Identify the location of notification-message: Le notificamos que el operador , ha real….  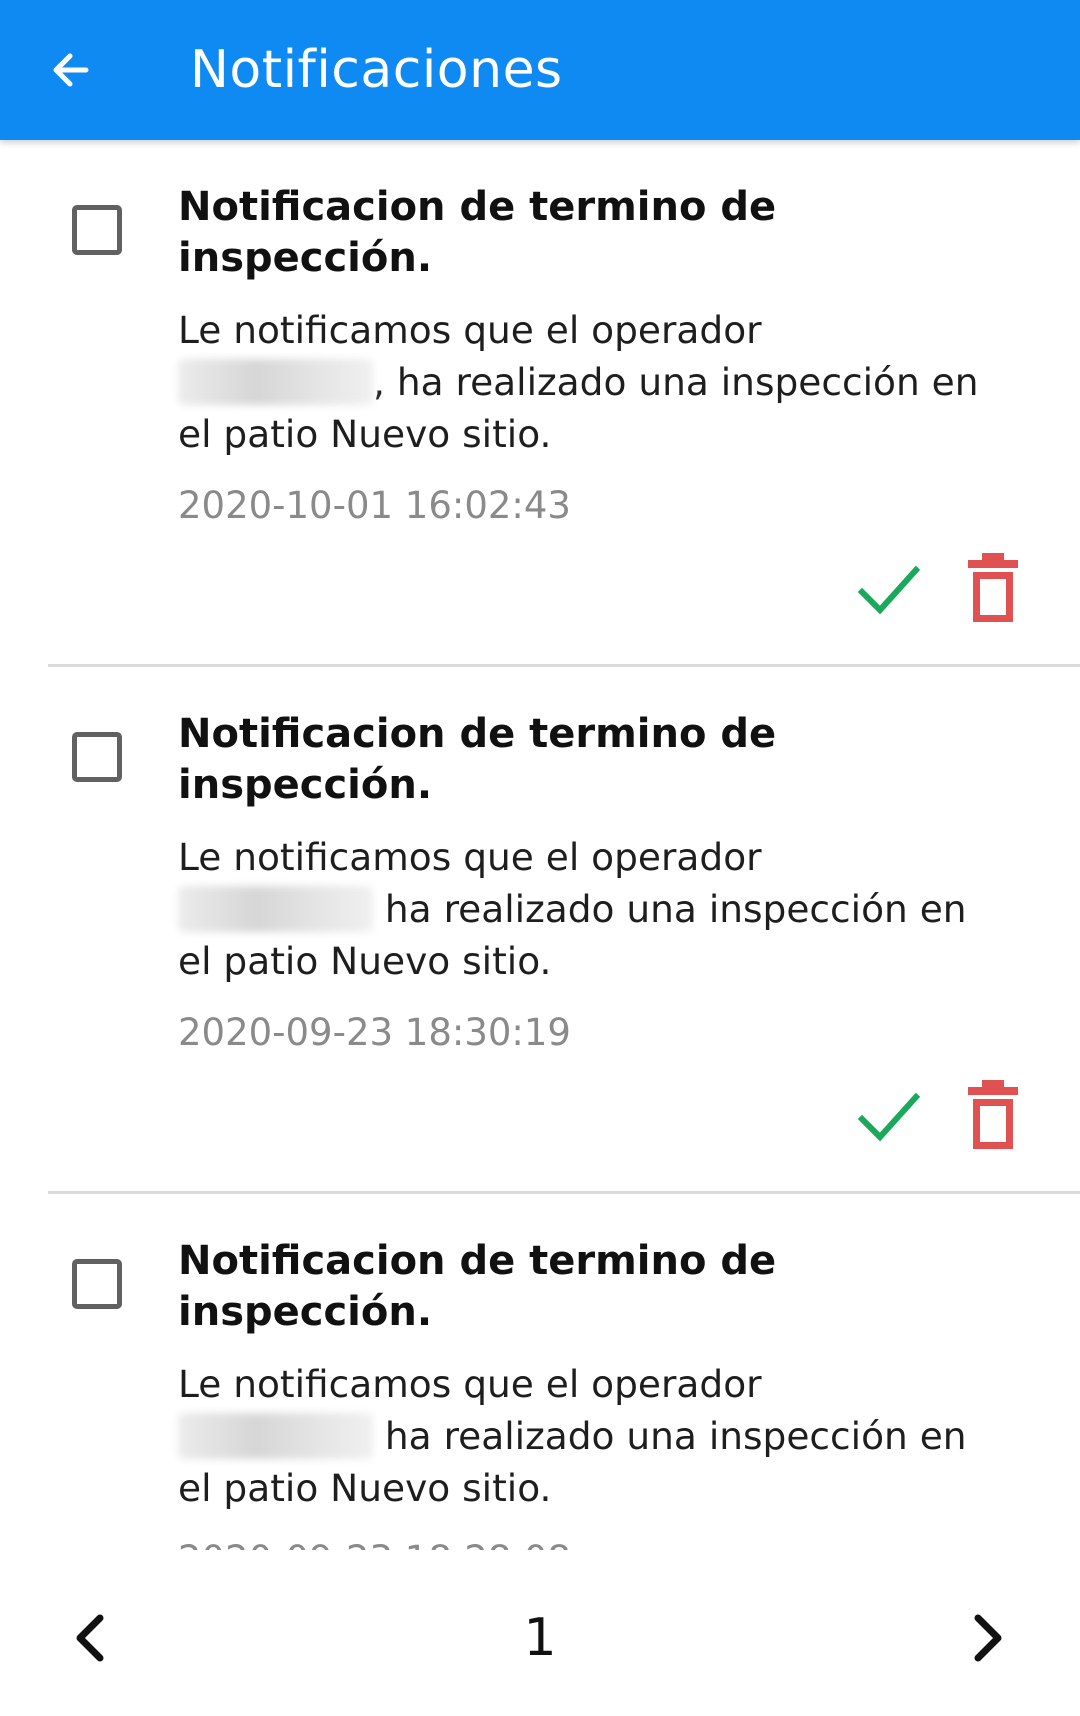
(593, 382).